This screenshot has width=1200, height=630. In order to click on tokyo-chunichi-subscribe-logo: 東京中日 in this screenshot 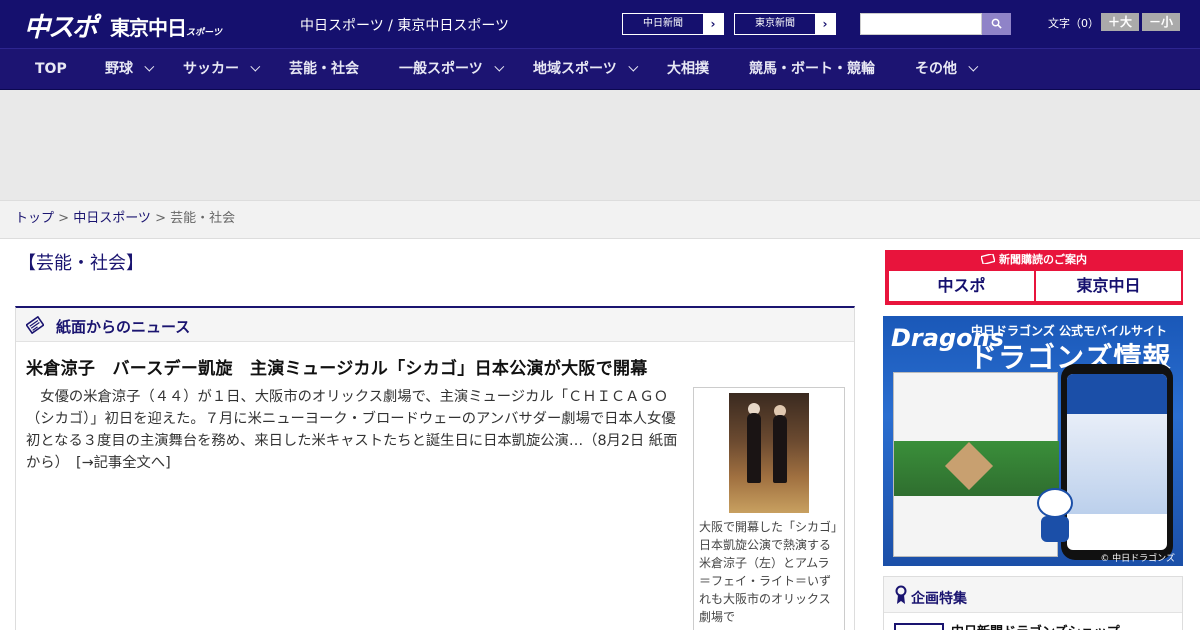, I will do `click(1108, 286)`.